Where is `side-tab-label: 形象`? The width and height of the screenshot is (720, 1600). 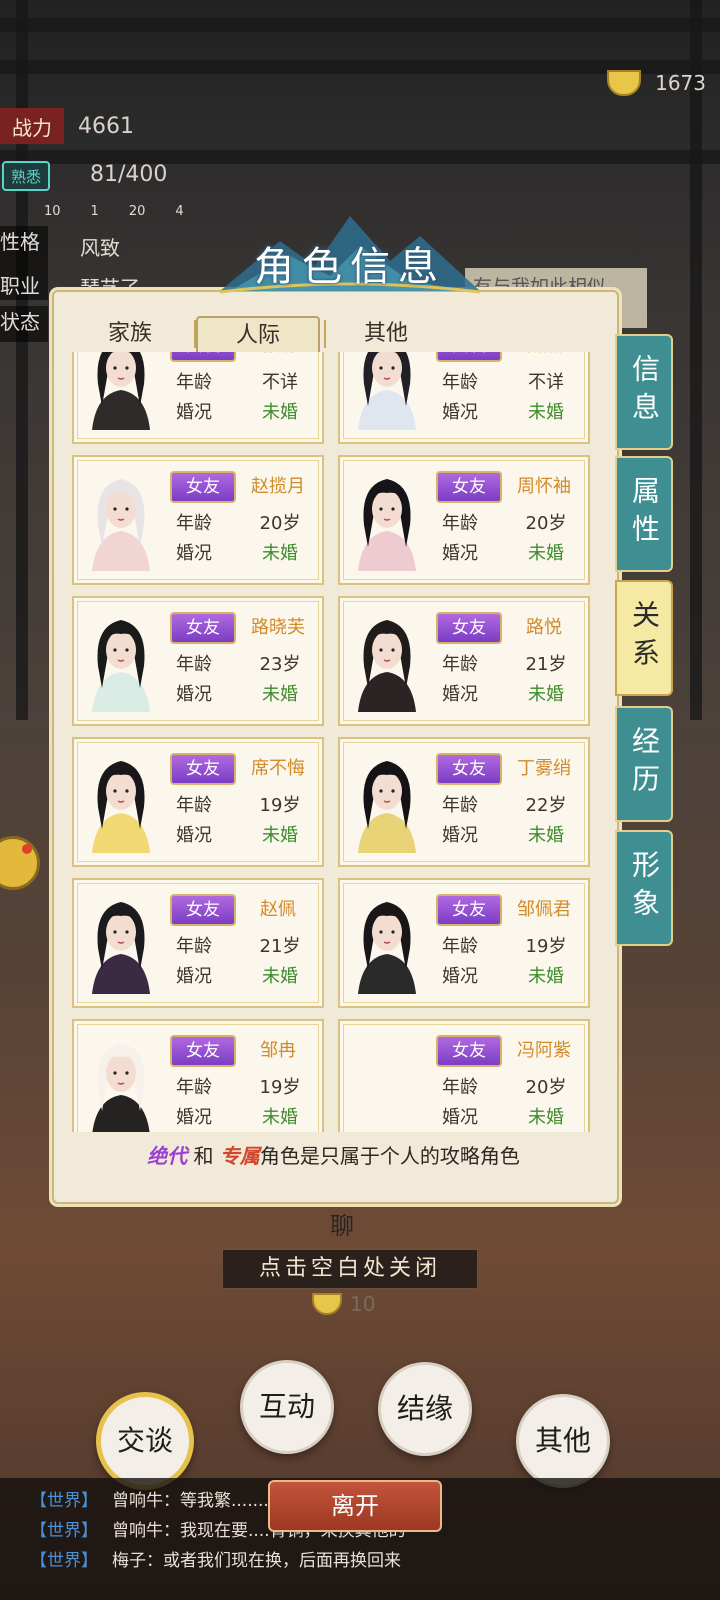
side-tab-label: 形象 is located at coordinates (644, 888).